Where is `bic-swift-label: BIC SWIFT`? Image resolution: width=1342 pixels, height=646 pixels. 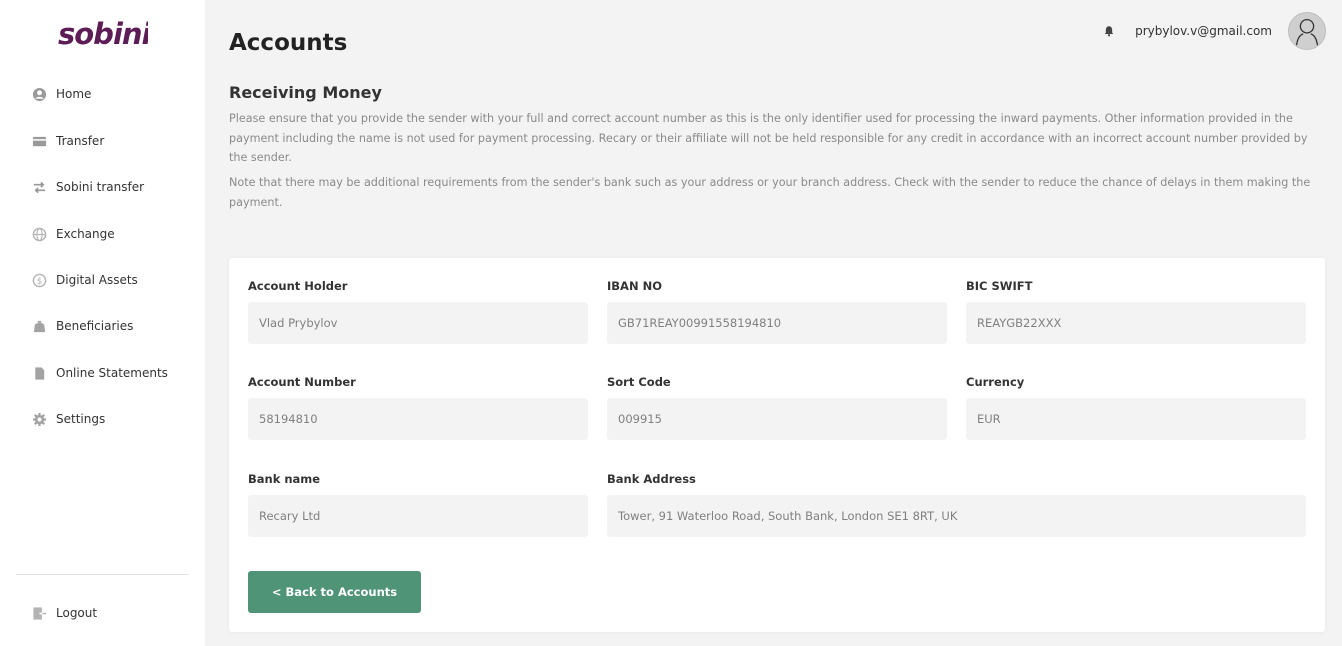 bic-swift-label: BIC SWIFT is located at coordinates (999, 286).